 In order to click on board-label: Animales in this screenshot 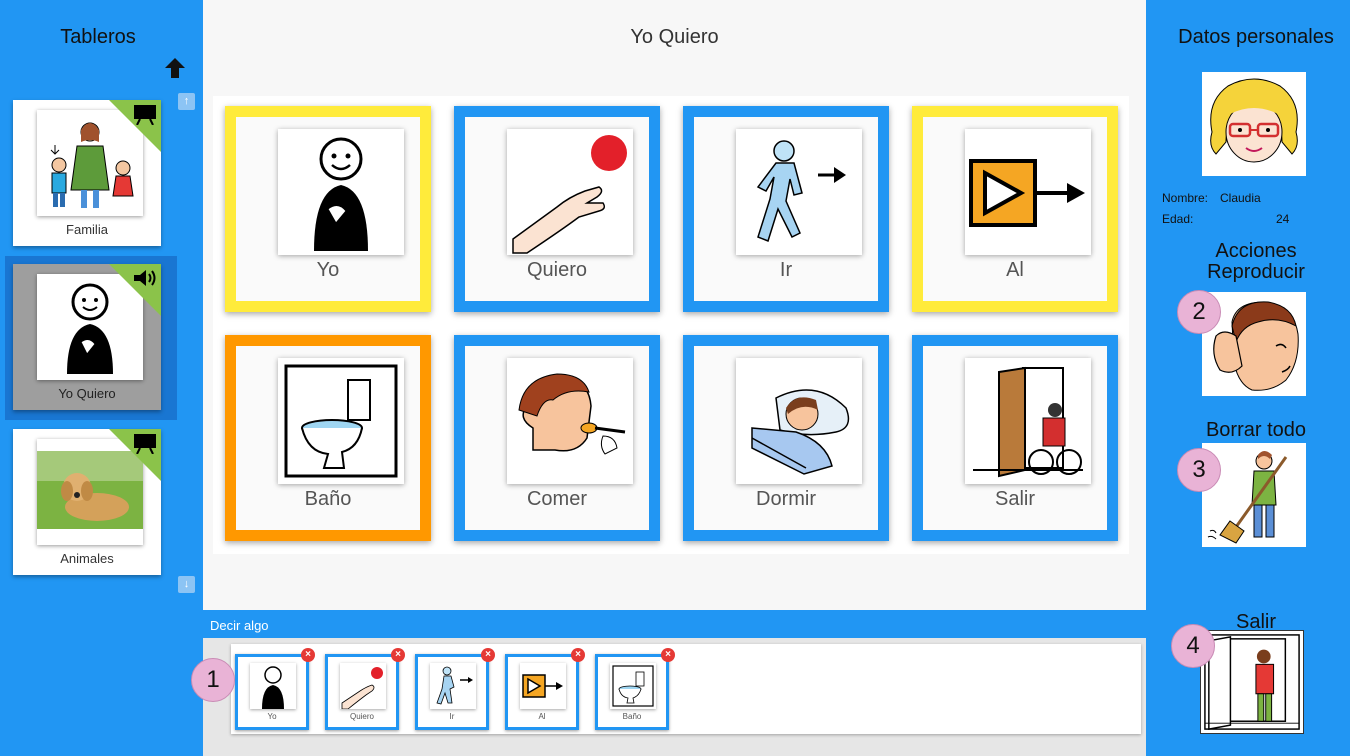, I will do `click(87, 558)`.